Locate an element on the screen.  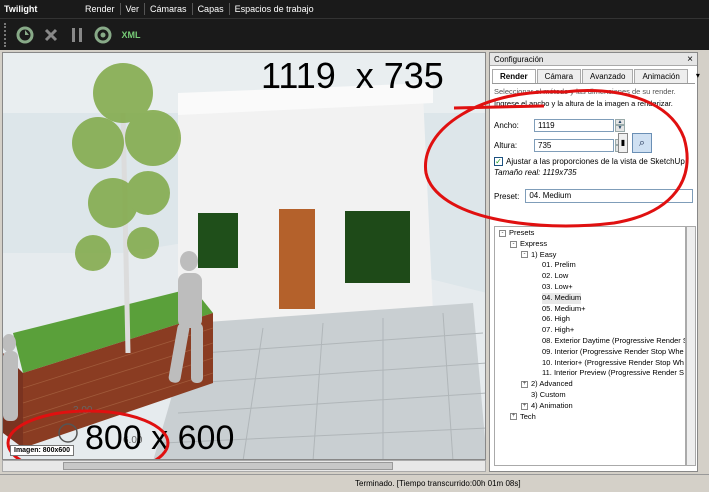
stop-button is located at coordinates (51, 35).